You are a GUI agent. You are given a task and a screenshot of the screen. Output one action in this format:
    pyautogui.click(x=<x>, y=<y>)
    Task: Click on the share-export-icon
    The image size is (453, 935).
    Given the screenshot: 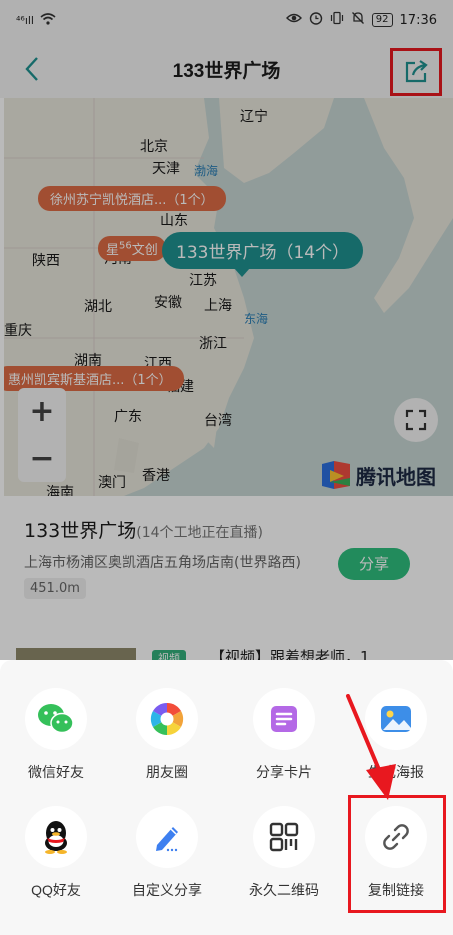 What is the action you would take?
    pyautogui.click(x=416, y=71)
    